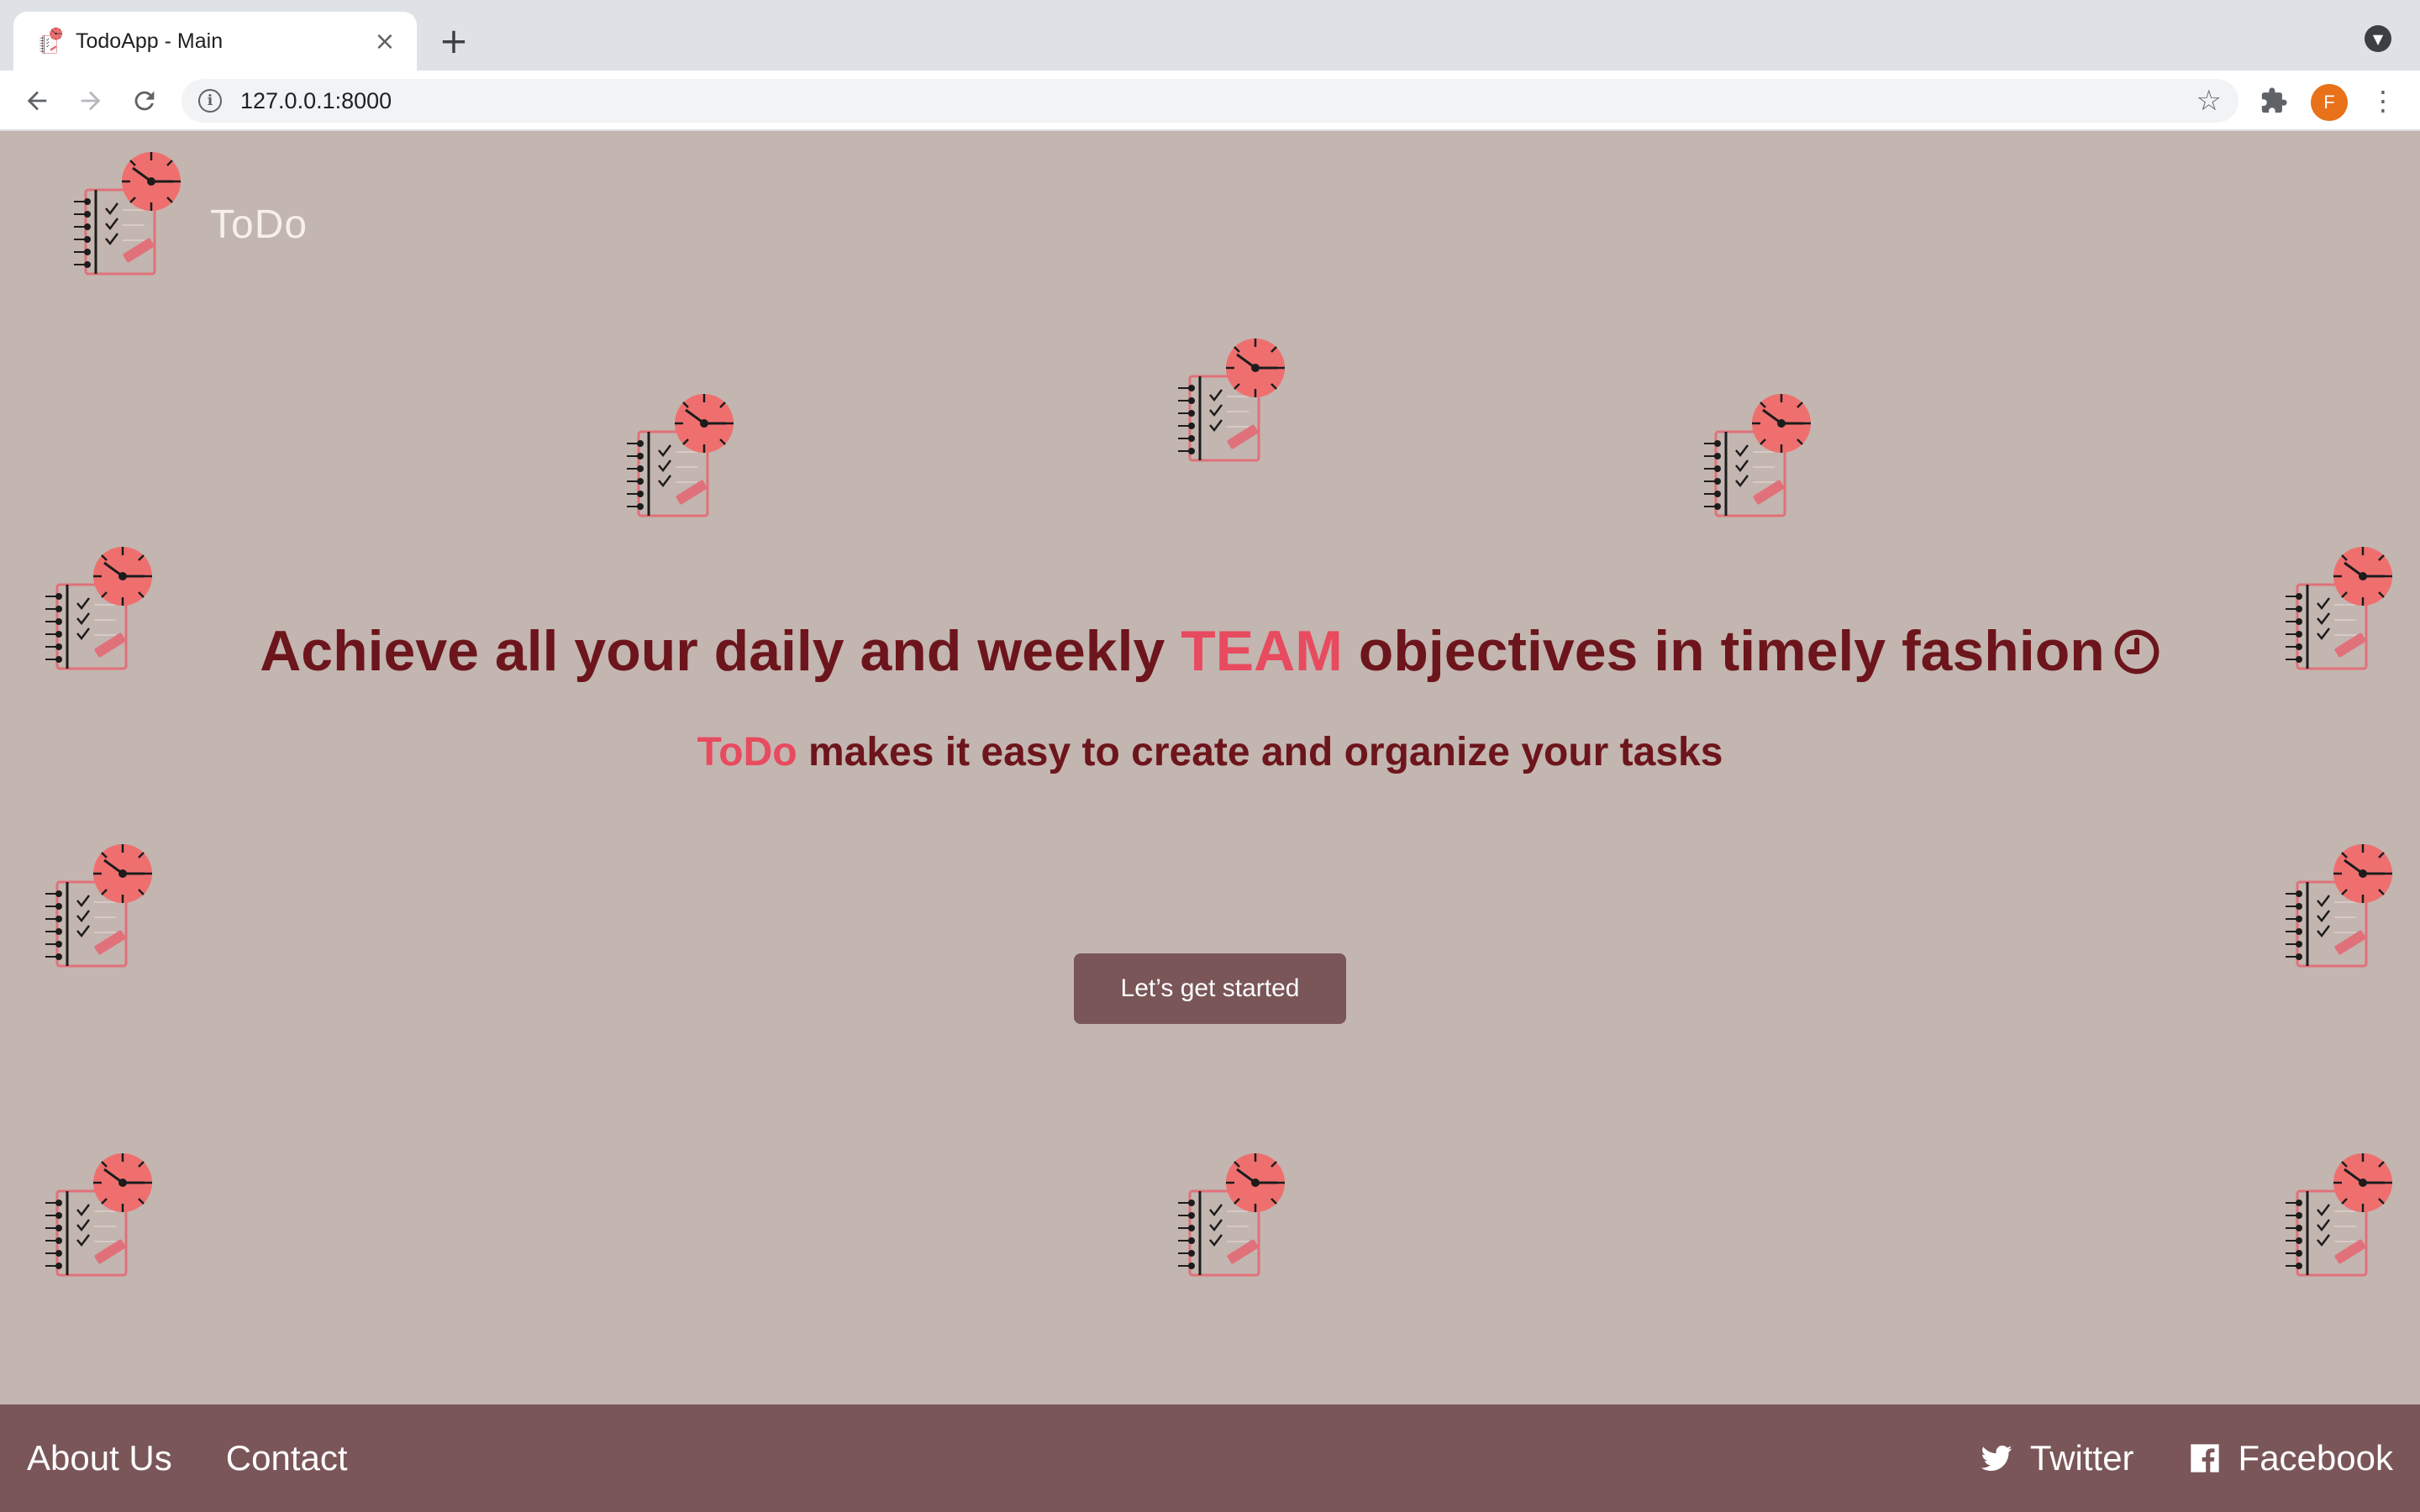 Image resolution: width=2420 pixels, height=1512 pixels. I want to click on brand-name: ToDo, so click(259, 225).